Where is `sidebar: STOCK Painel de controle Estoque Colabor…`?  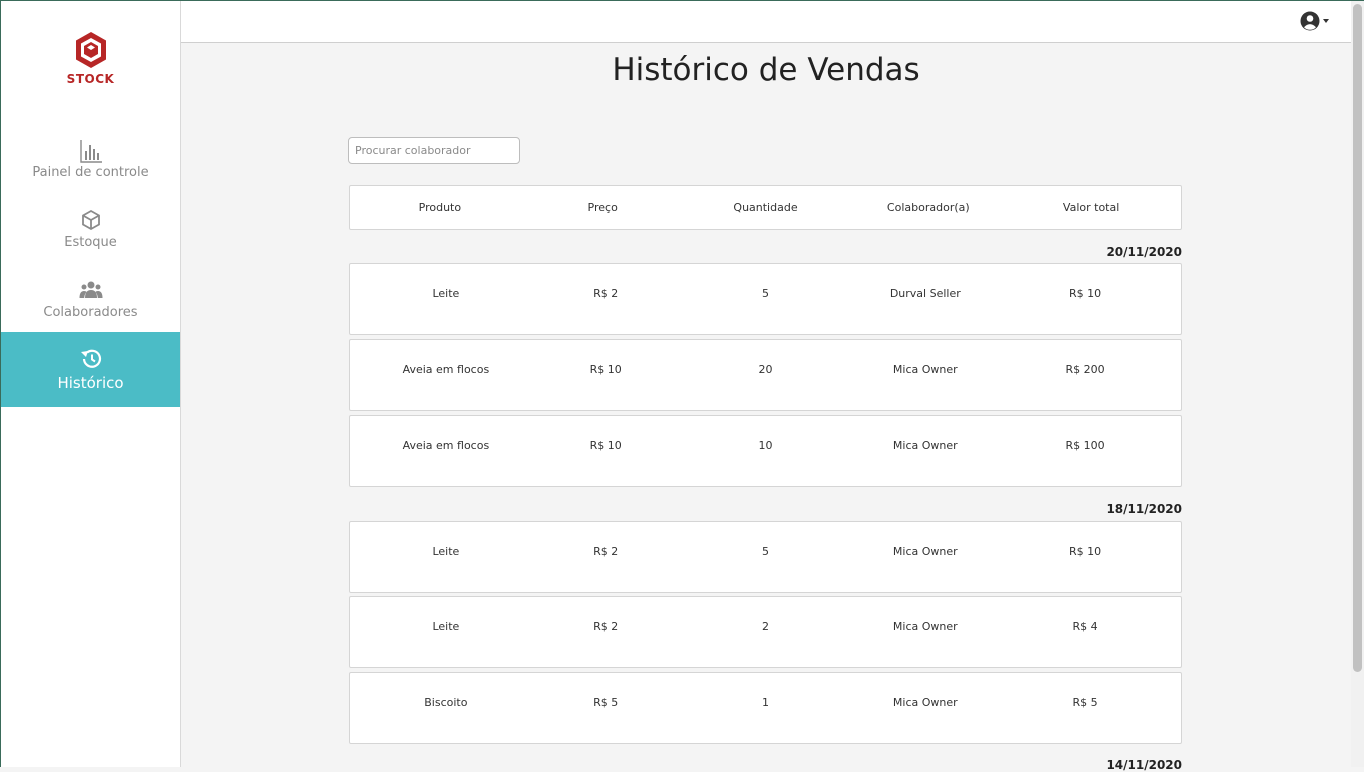 sidebar: STOCK Painel de controle Estoque Colabor… is located at coordinates (91, 384).